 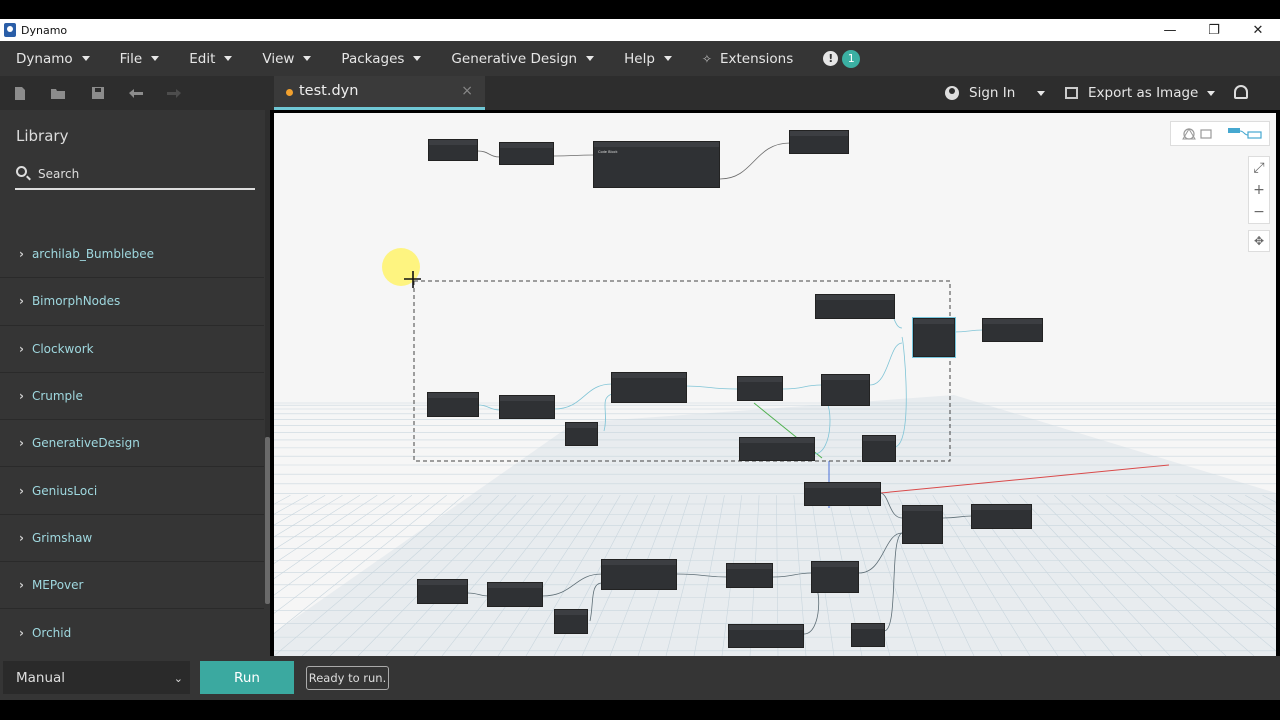 I want to click on unsaved-indicator, so click(x=289, y=92).